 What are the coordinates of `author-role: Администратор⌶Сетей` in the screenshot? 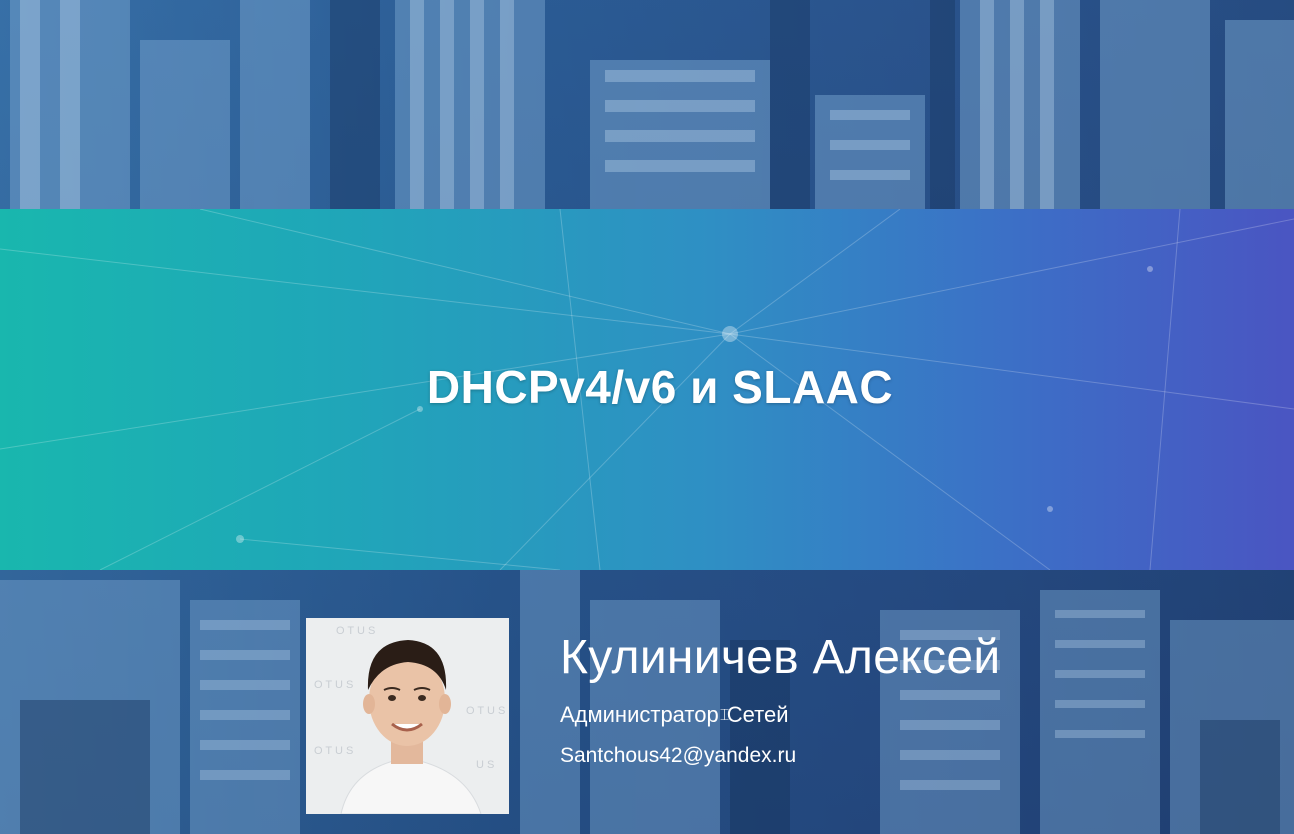 It's located at (674, 715).